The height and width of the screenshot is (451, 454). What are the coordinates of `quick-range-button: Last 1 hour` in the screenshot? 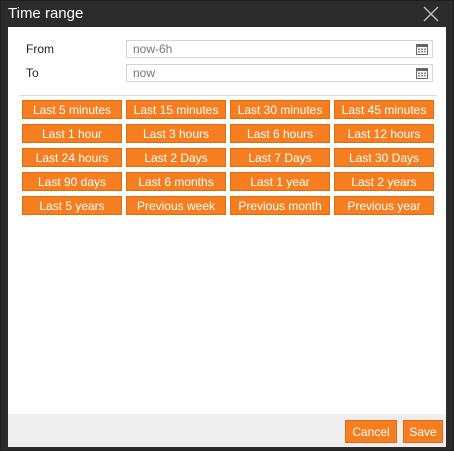 It's located at (72, 133).